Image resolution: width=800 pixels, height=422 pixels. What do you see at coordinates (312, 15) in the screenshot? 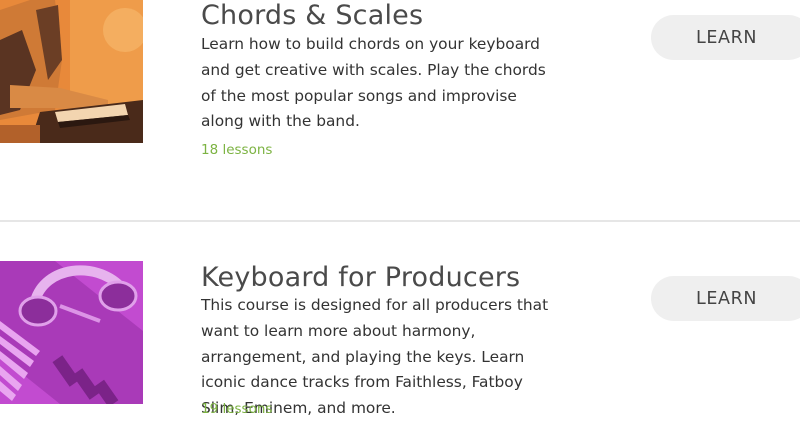
I see `course-title: Chords & Scales` at bounding box center [312, 15].